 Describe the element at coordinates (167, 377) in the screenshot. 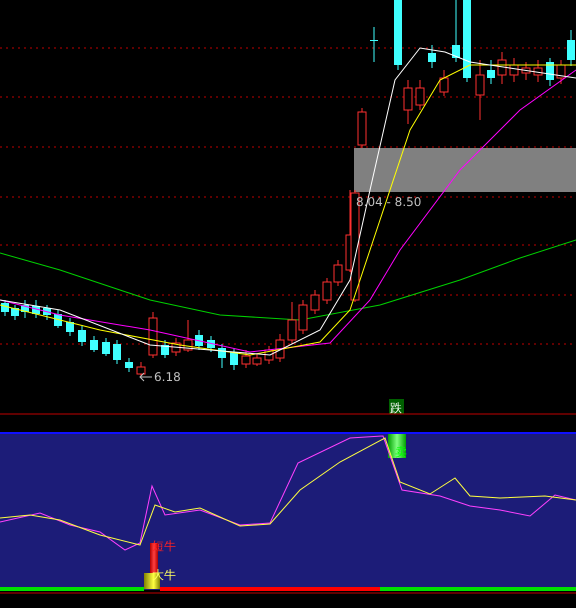

I see `low-price-label: 6.18` at that location.